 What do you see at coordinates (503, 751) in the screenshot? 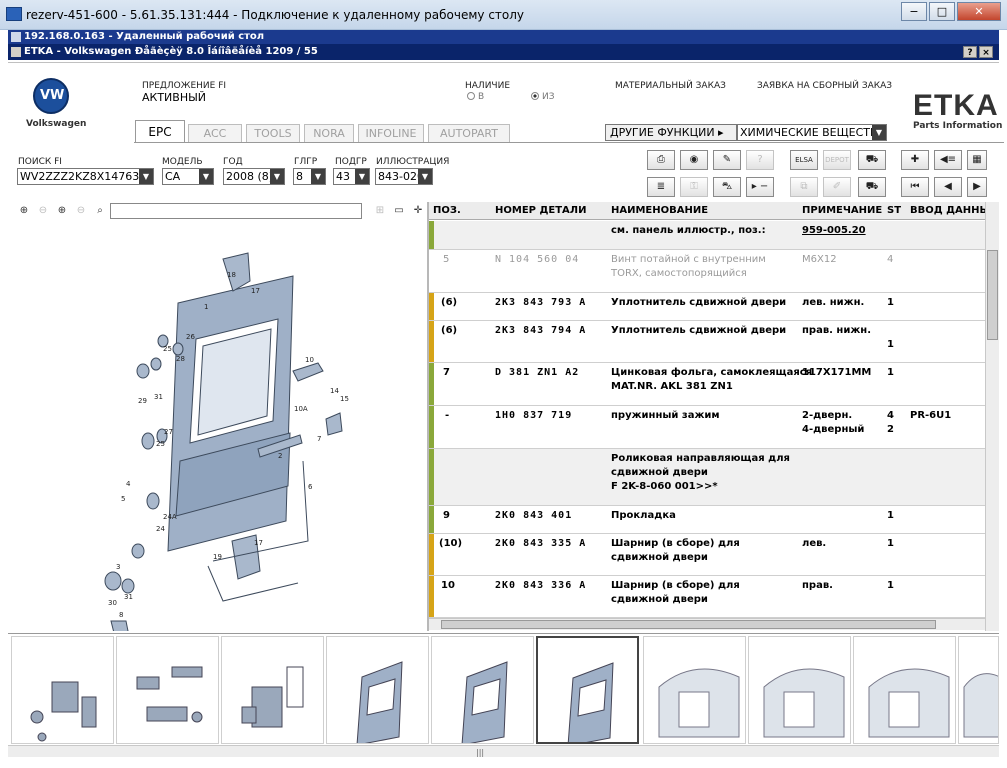
I see `thumbnails-scrollbar: |||` at bounding box center [503, 751].